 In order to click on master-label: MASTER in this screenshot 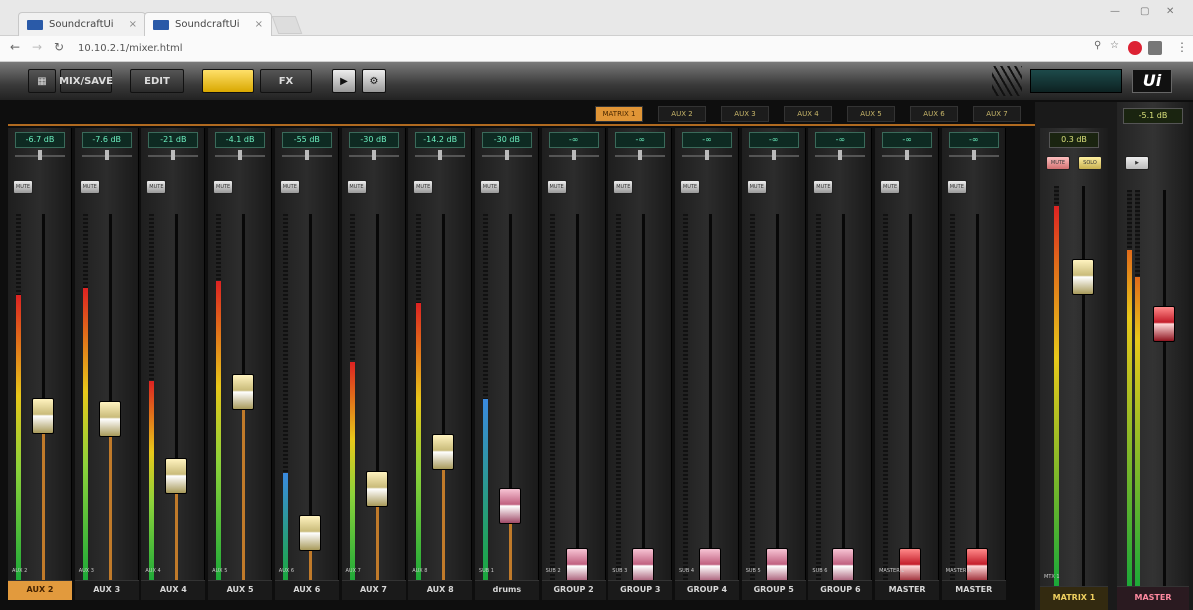, I will do `click(1153, 598)`.